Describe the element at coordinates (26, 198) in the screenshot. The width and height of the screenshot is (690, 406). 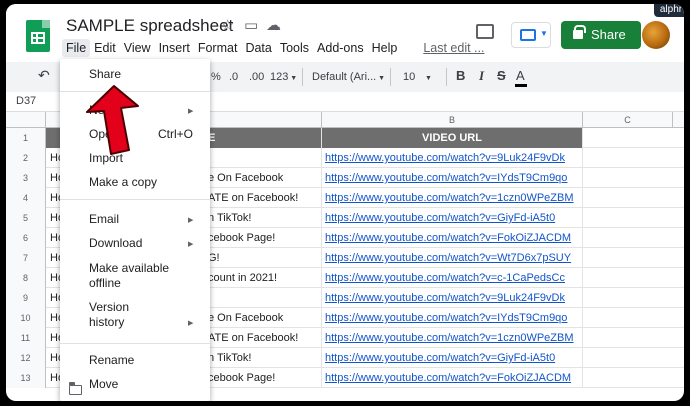
I see `row-number: 4` at that location.